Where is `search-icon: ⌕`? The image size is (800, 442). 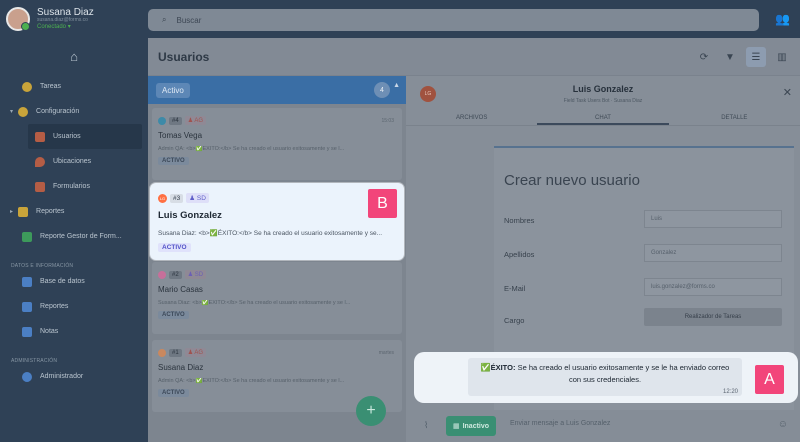 search-icon: ⌕ is located at coordinates (164, 19).